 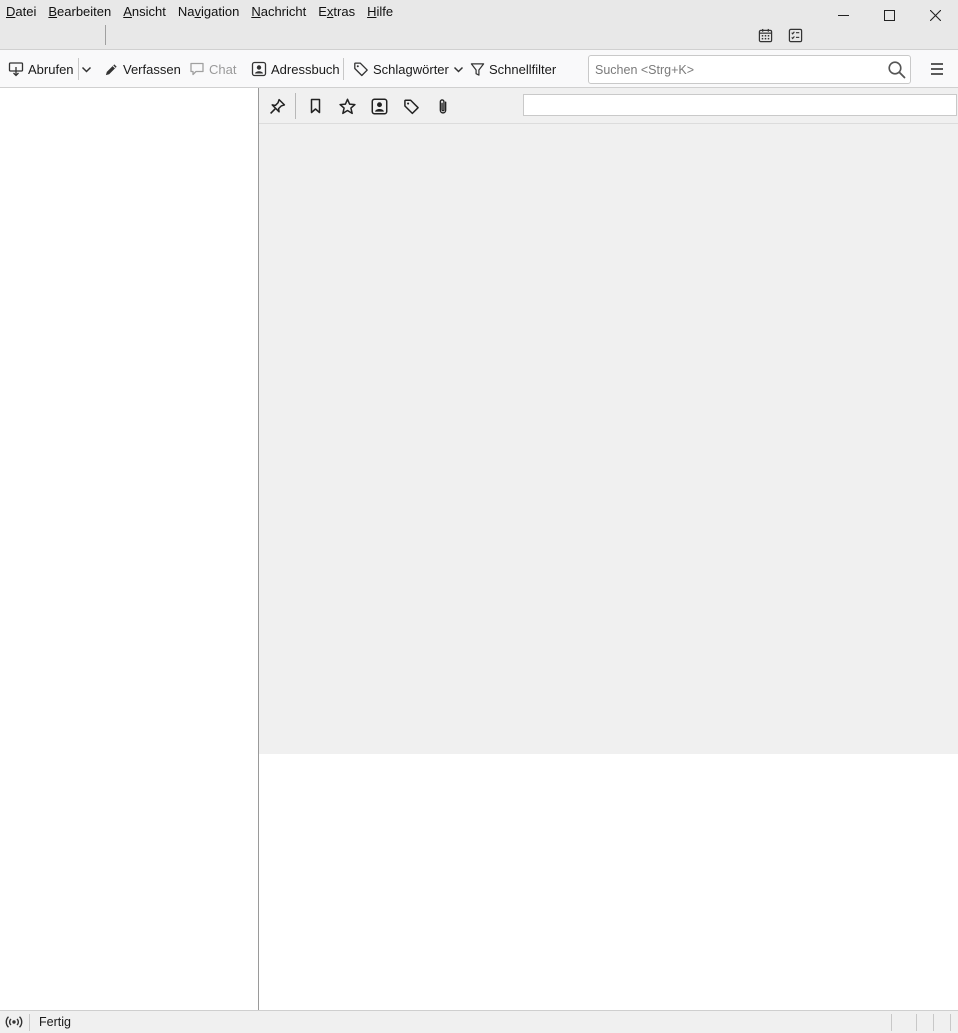 I want to click on get-messages-icon, so click(x=16, y=69).